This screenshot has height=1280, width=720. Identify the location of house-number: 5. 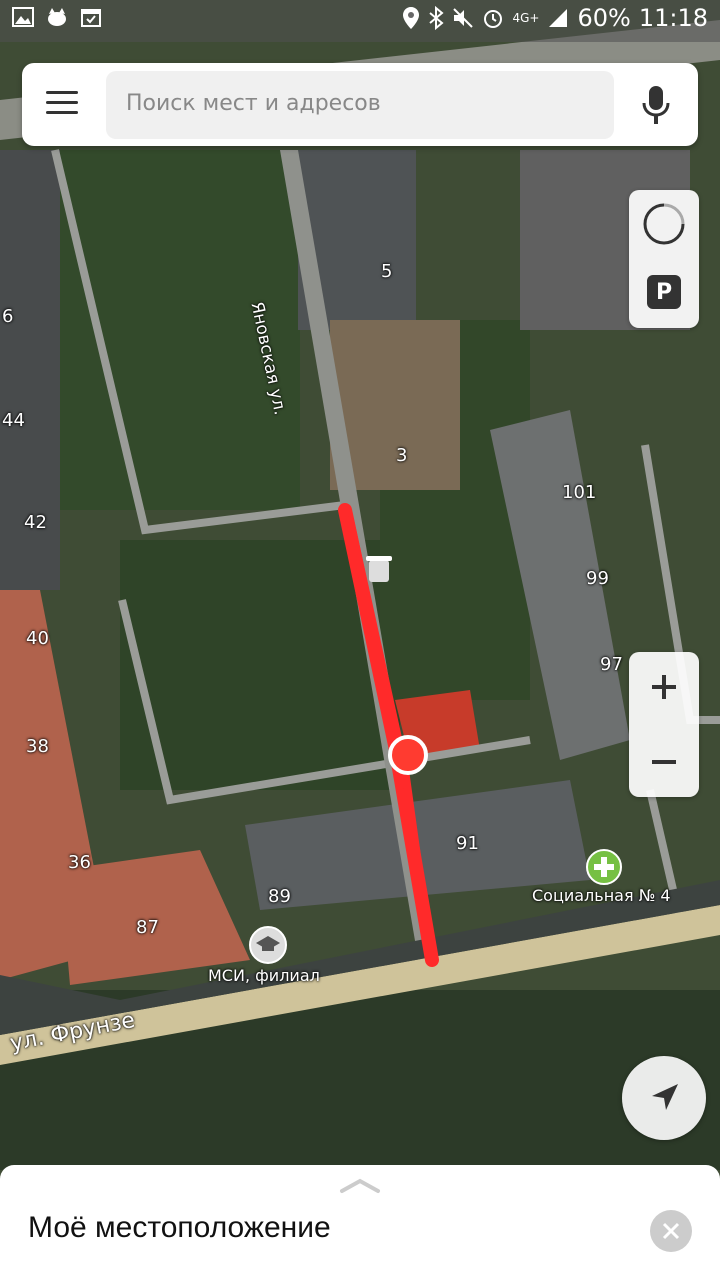
(387, 271).